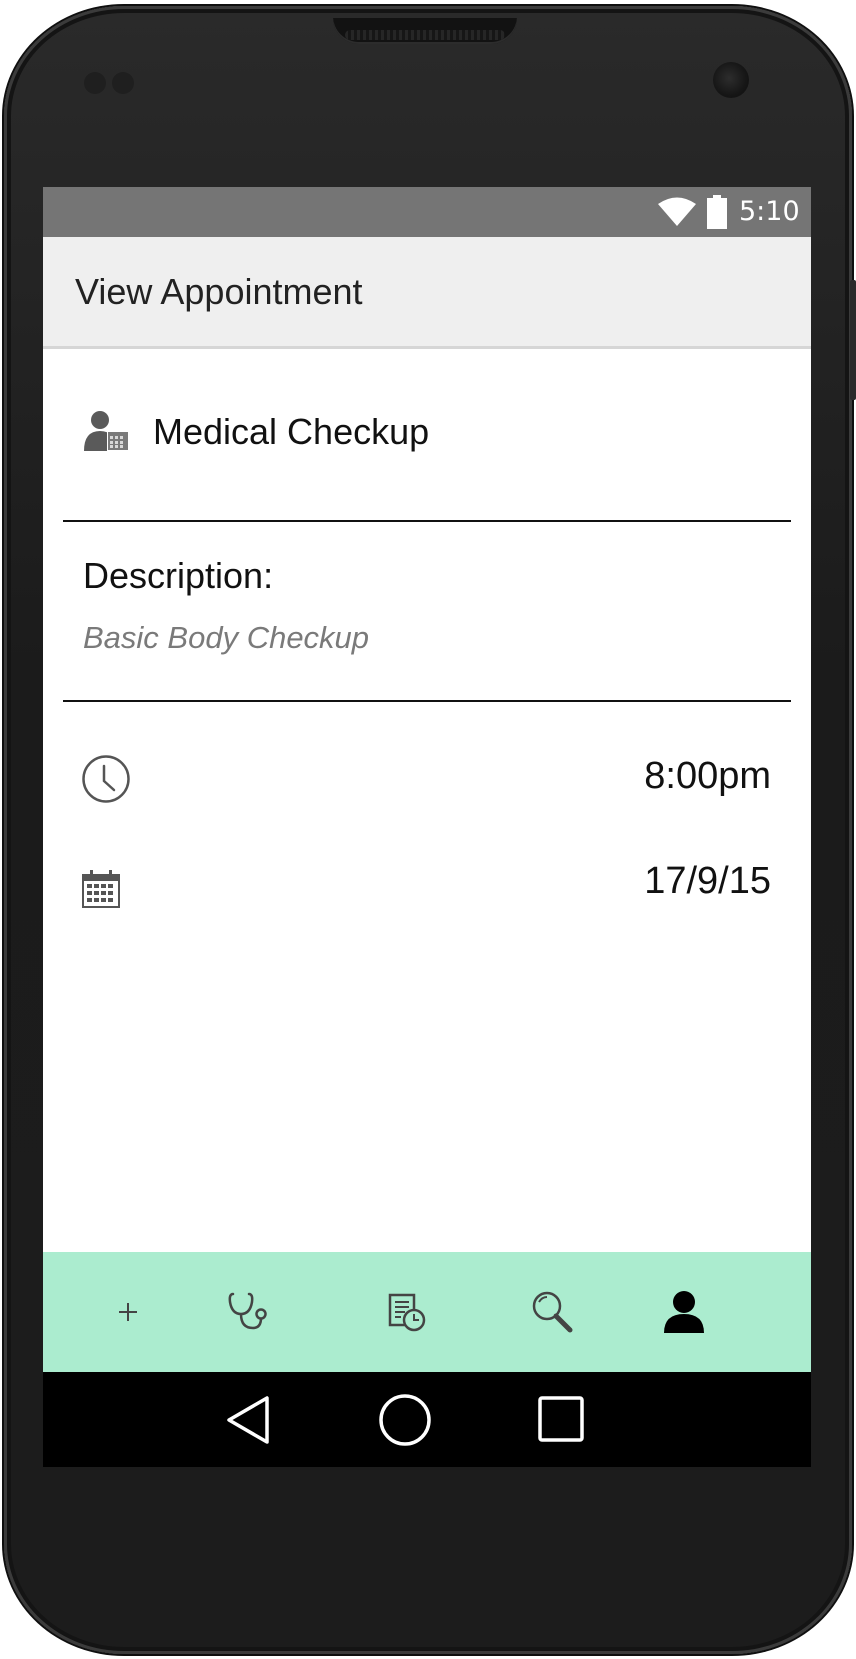 Image resolution: width=856 pixels, height=1659 pixels. I want to click on schedule-icon, so click(407, 1312).